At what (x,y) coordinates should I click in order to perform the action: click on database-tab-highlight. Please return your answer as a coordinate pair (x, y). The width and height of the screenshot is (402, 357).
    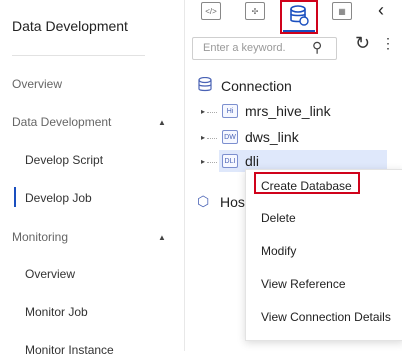
    Looking at the image, I should click on (299, 17).